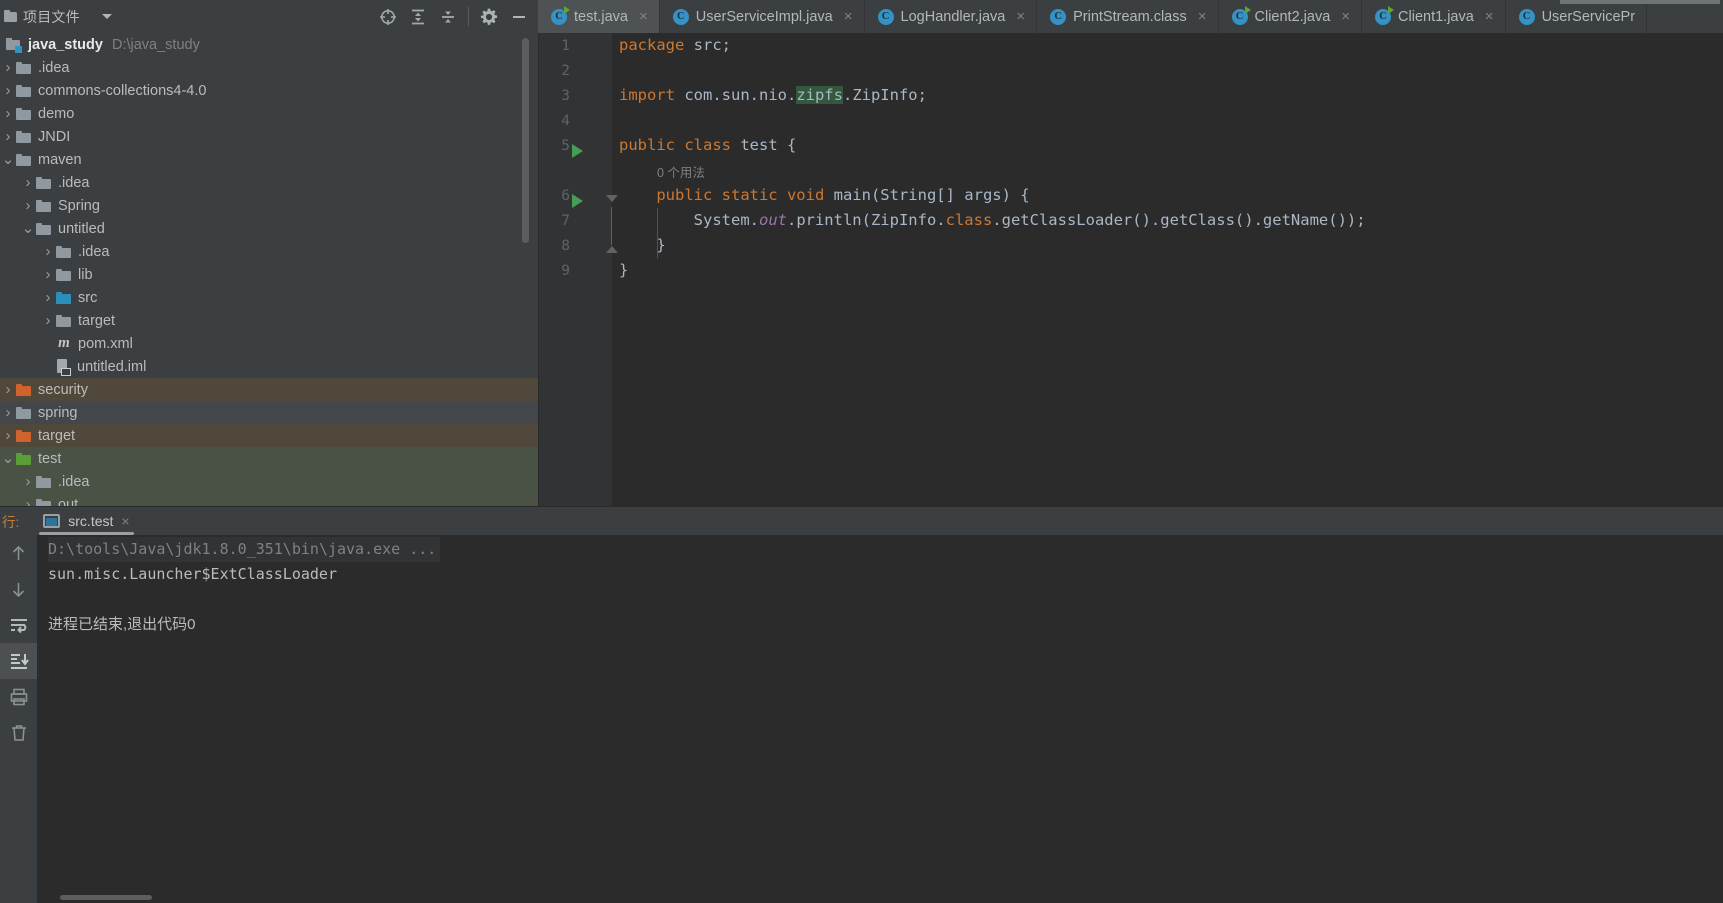  Describe the element at coordinates (106, 16) in the screenshot. I see `chevron-down-icon` at that location.